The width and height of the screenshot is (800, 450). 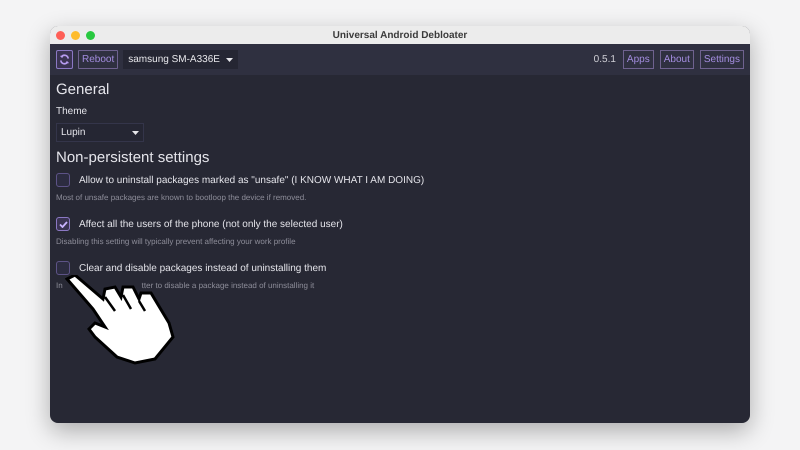 What do you see at coordinates (400, 35) in the screenshot?
I see `window-title: Universal Android Debloater` at bounding box center [400, 35].